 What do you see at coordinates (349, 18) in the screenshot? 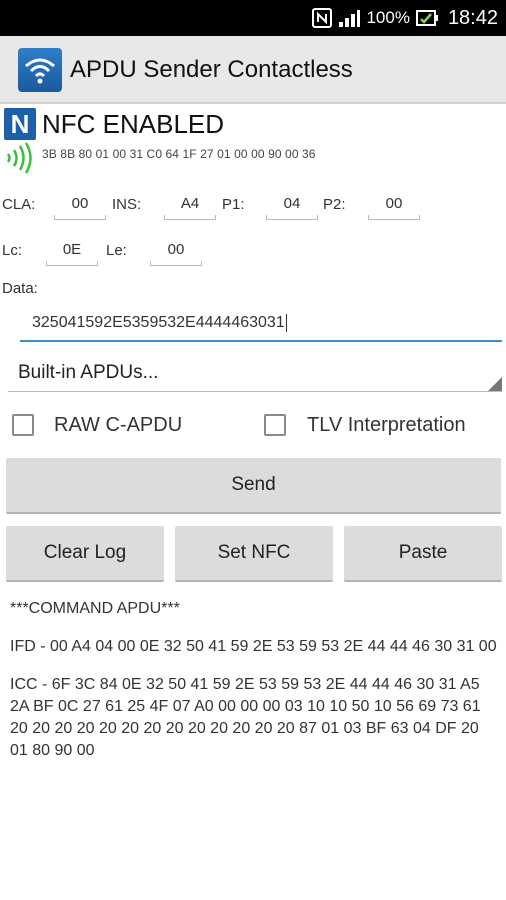
I see `signal-icon` at bounding box center [349, 18].